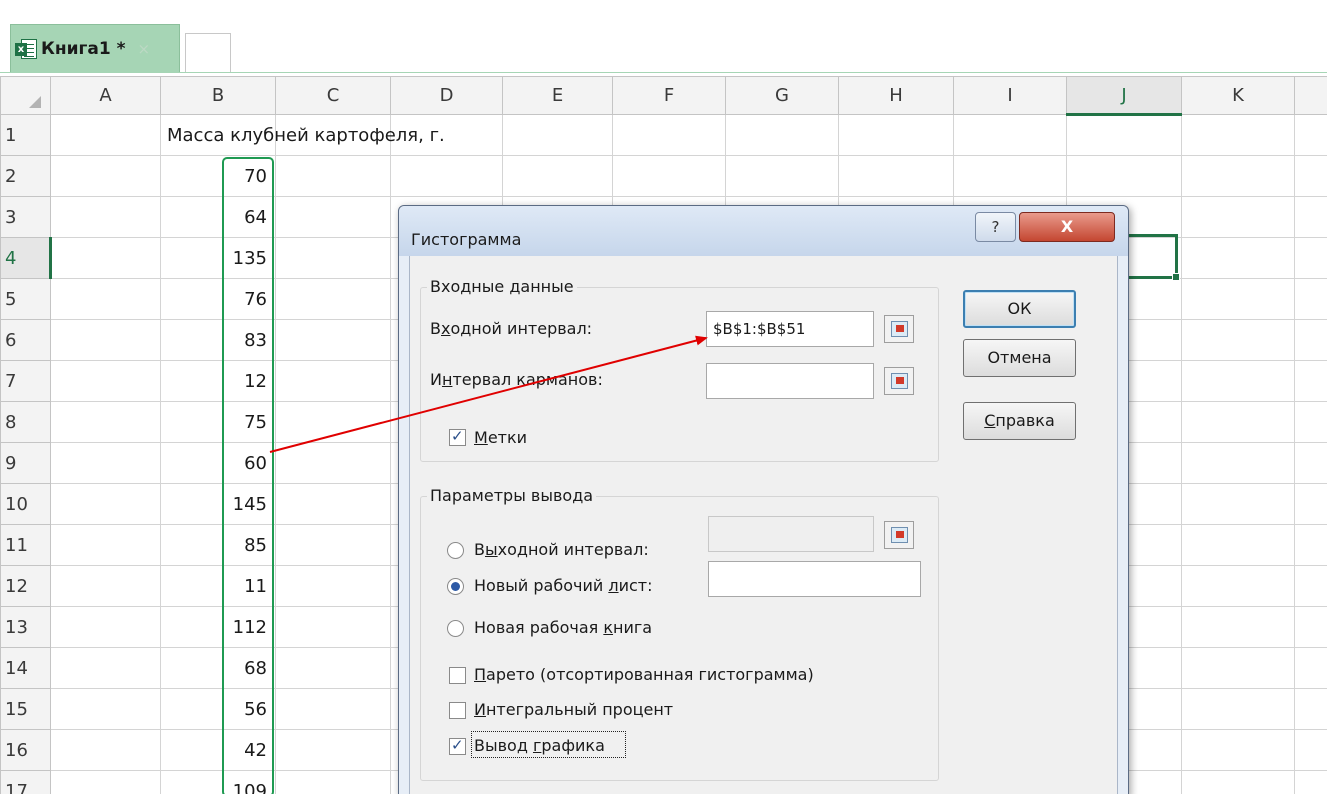 Image resolution: width=1327 pixels, height=794 pixels. What do you see at coordinates (1310, 95) in the screenshot?
I see `column-header-partial` at bounding box center [1310, 95].